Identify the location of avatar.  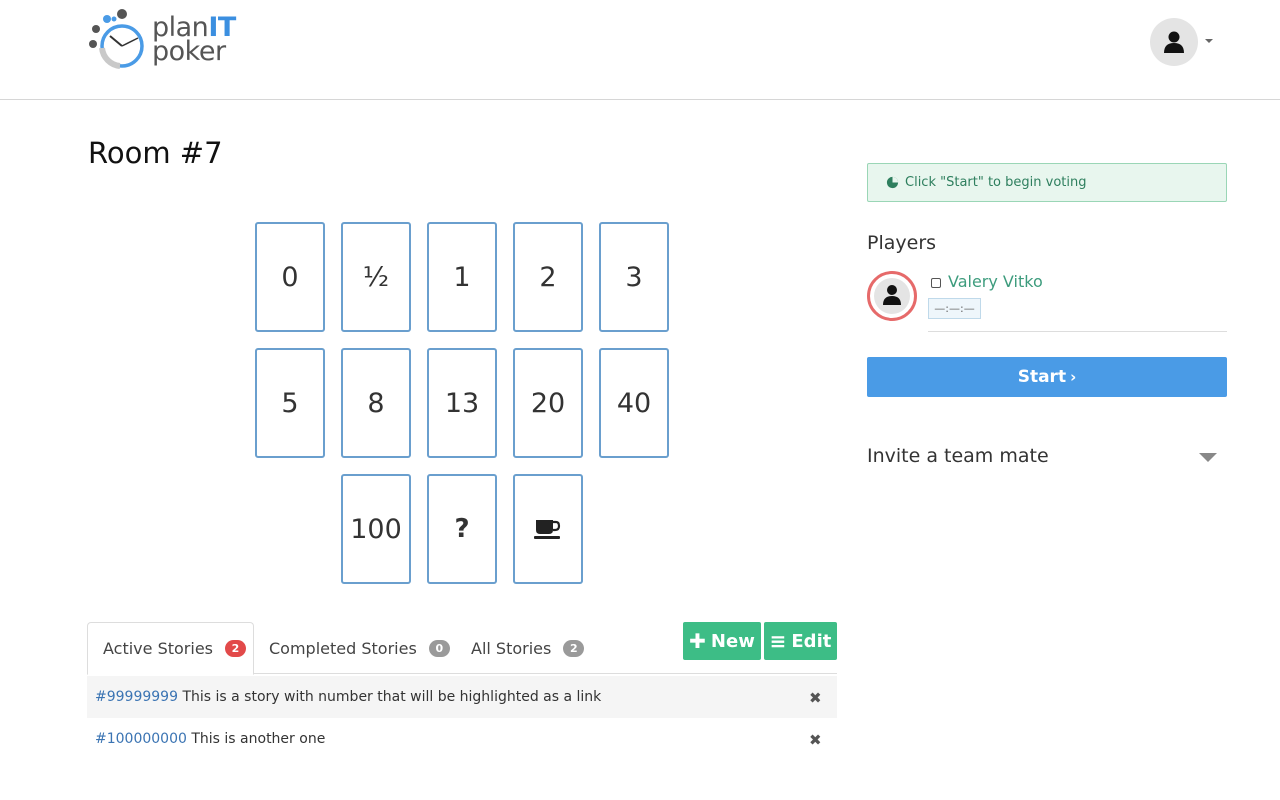
(1174, 42).